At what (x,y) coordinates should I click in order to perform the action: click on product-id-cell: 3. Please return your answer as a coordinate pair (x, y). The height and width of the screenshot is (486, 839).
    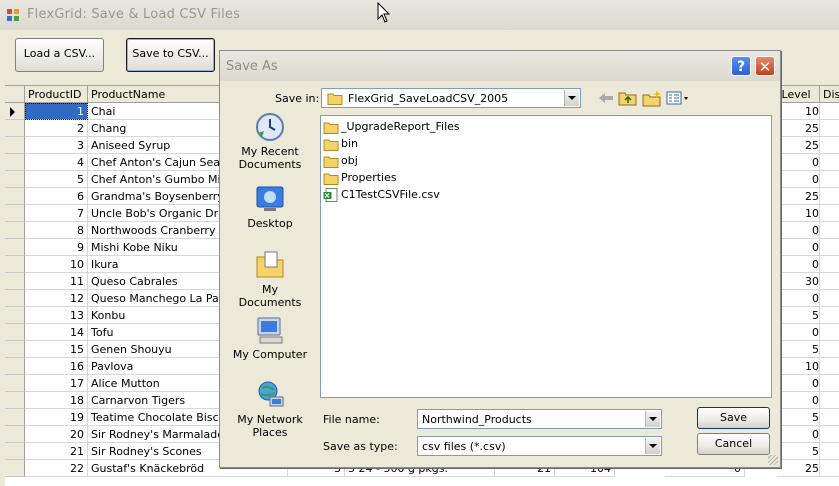
    Looking at the image, I should click on (56, 145).